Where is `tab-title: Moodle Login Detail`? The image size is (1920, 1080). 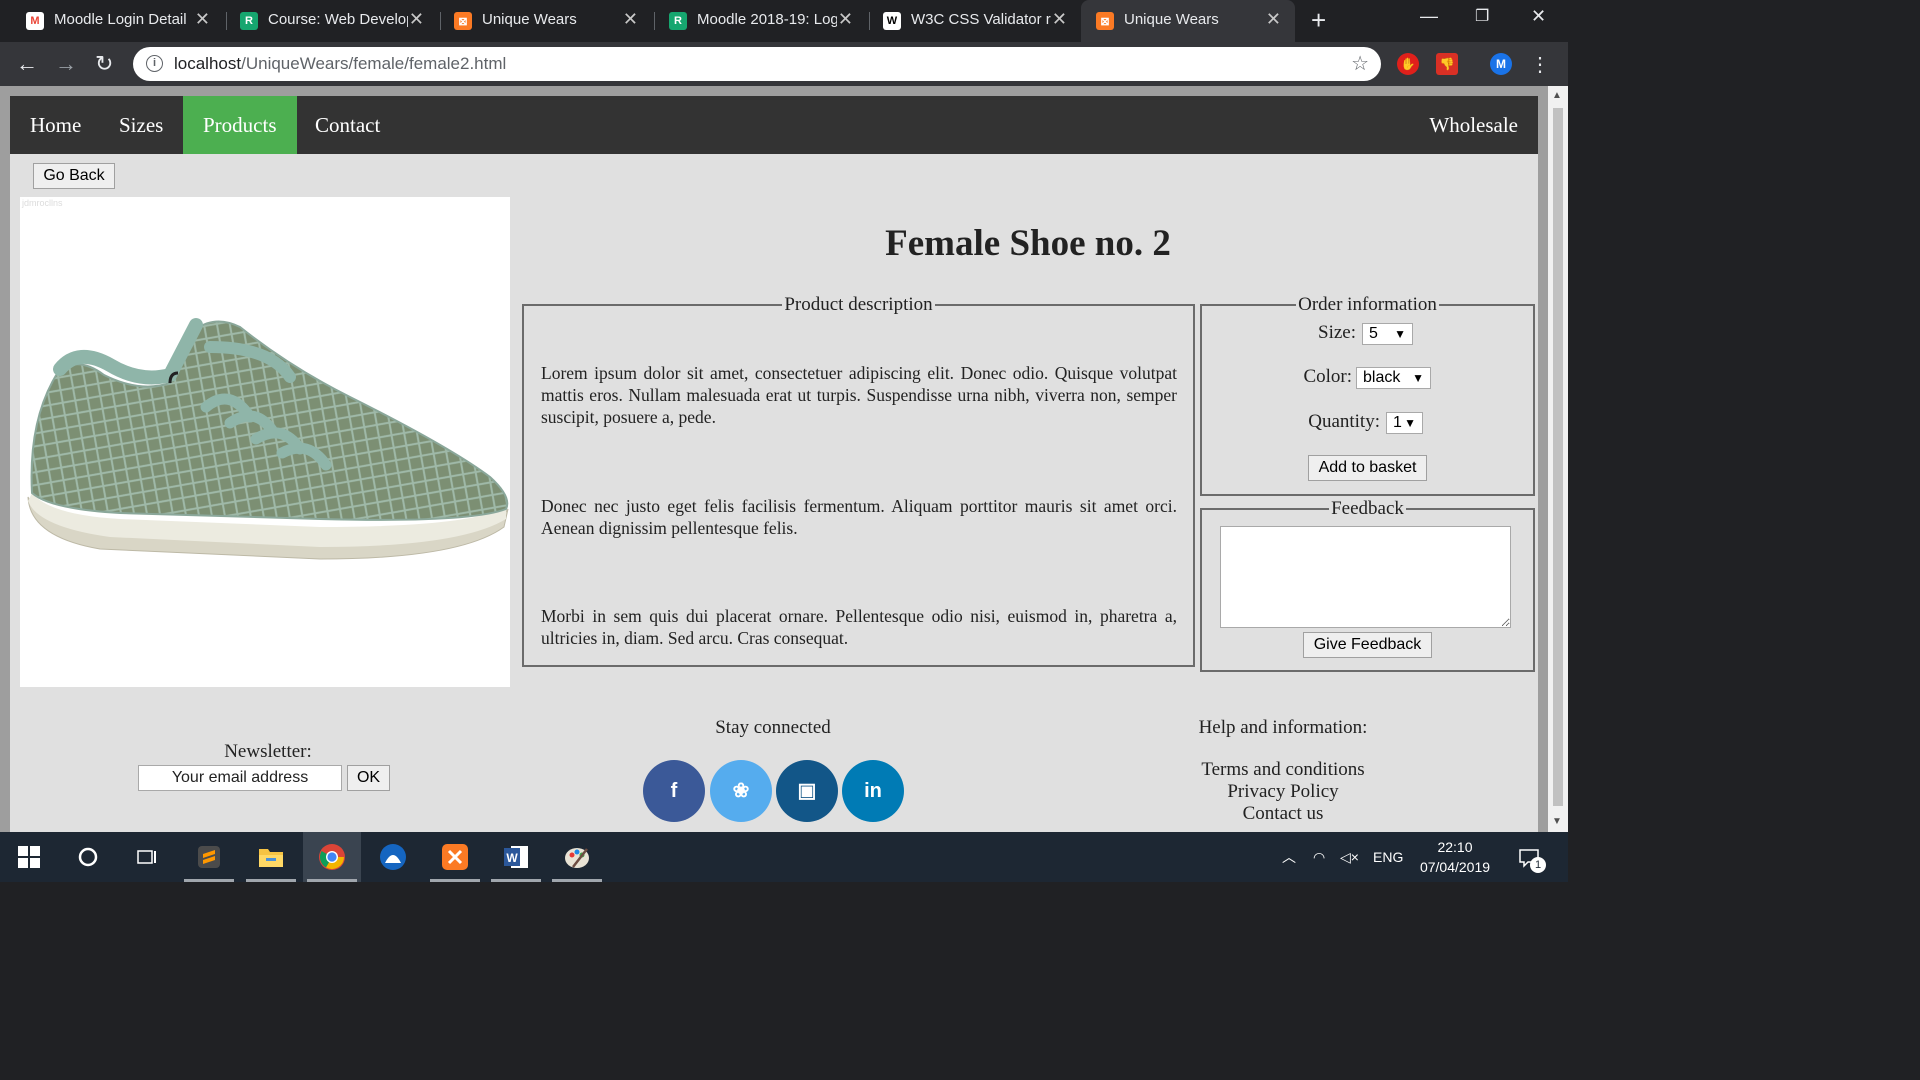
tab-title: Moodle Login Detail is located at coordinates (120, 19).